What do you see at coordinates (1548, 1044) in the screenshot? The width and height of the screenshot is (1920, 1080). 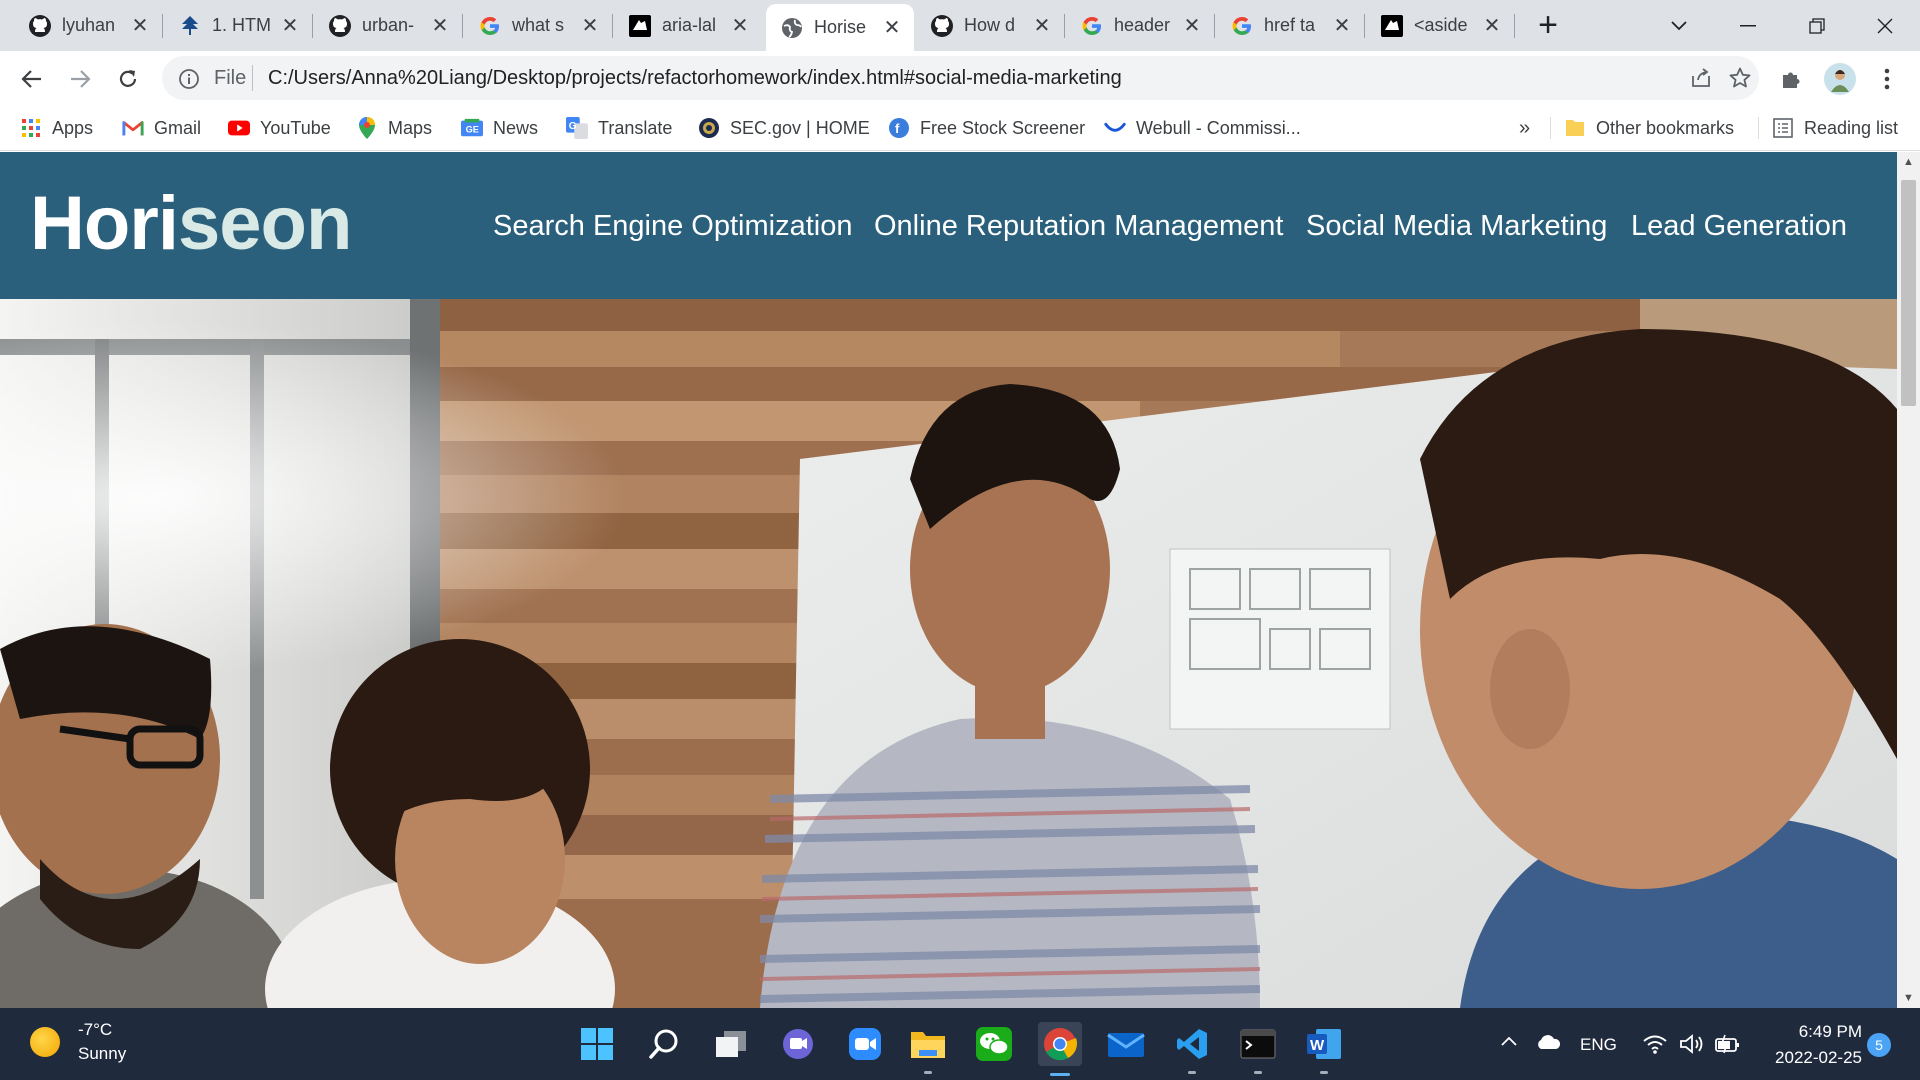 I see `onedrive-cloud-icon` at bounding box center [1548, 1044].